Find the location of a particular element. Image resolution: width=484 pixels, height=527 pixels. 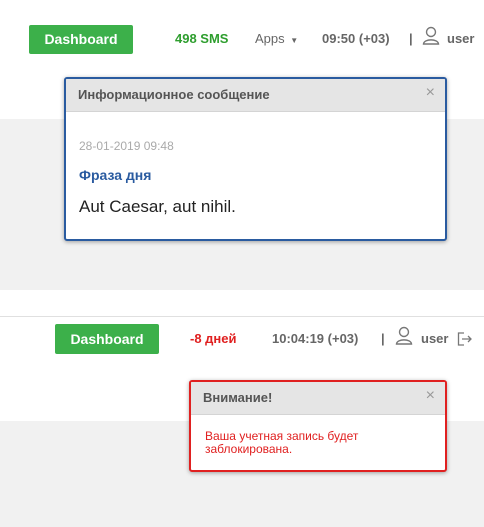

modal-title: Информационное сообщение is located at coordinates (174, 94).